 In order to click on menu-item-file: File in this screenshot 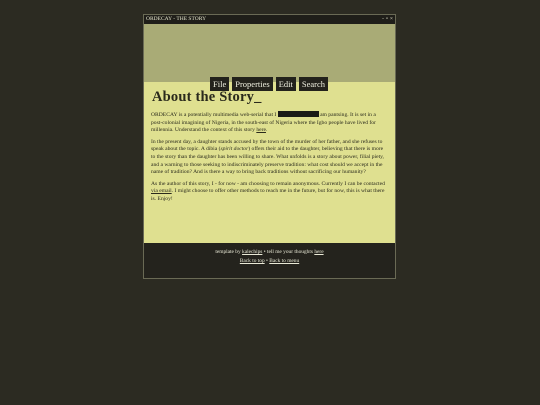, I will do `click(220, 84)`.